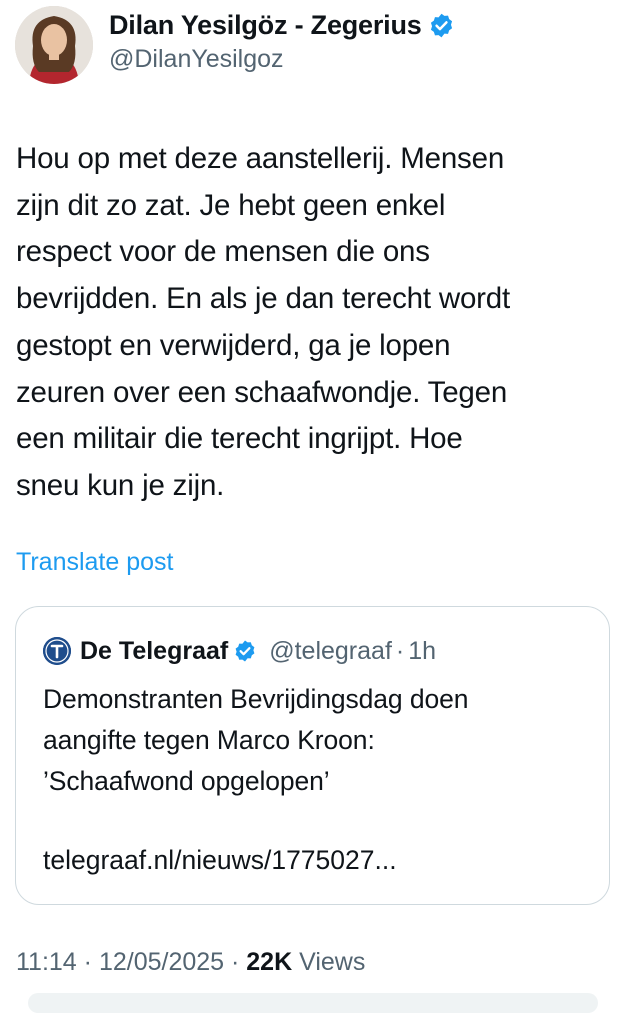 The width and height of the screenshot is (626, 1013). What do you see at coordinates (46, 962) in the screenshot?
I see `post-time: 11:14` at bounding box center [46, 962].